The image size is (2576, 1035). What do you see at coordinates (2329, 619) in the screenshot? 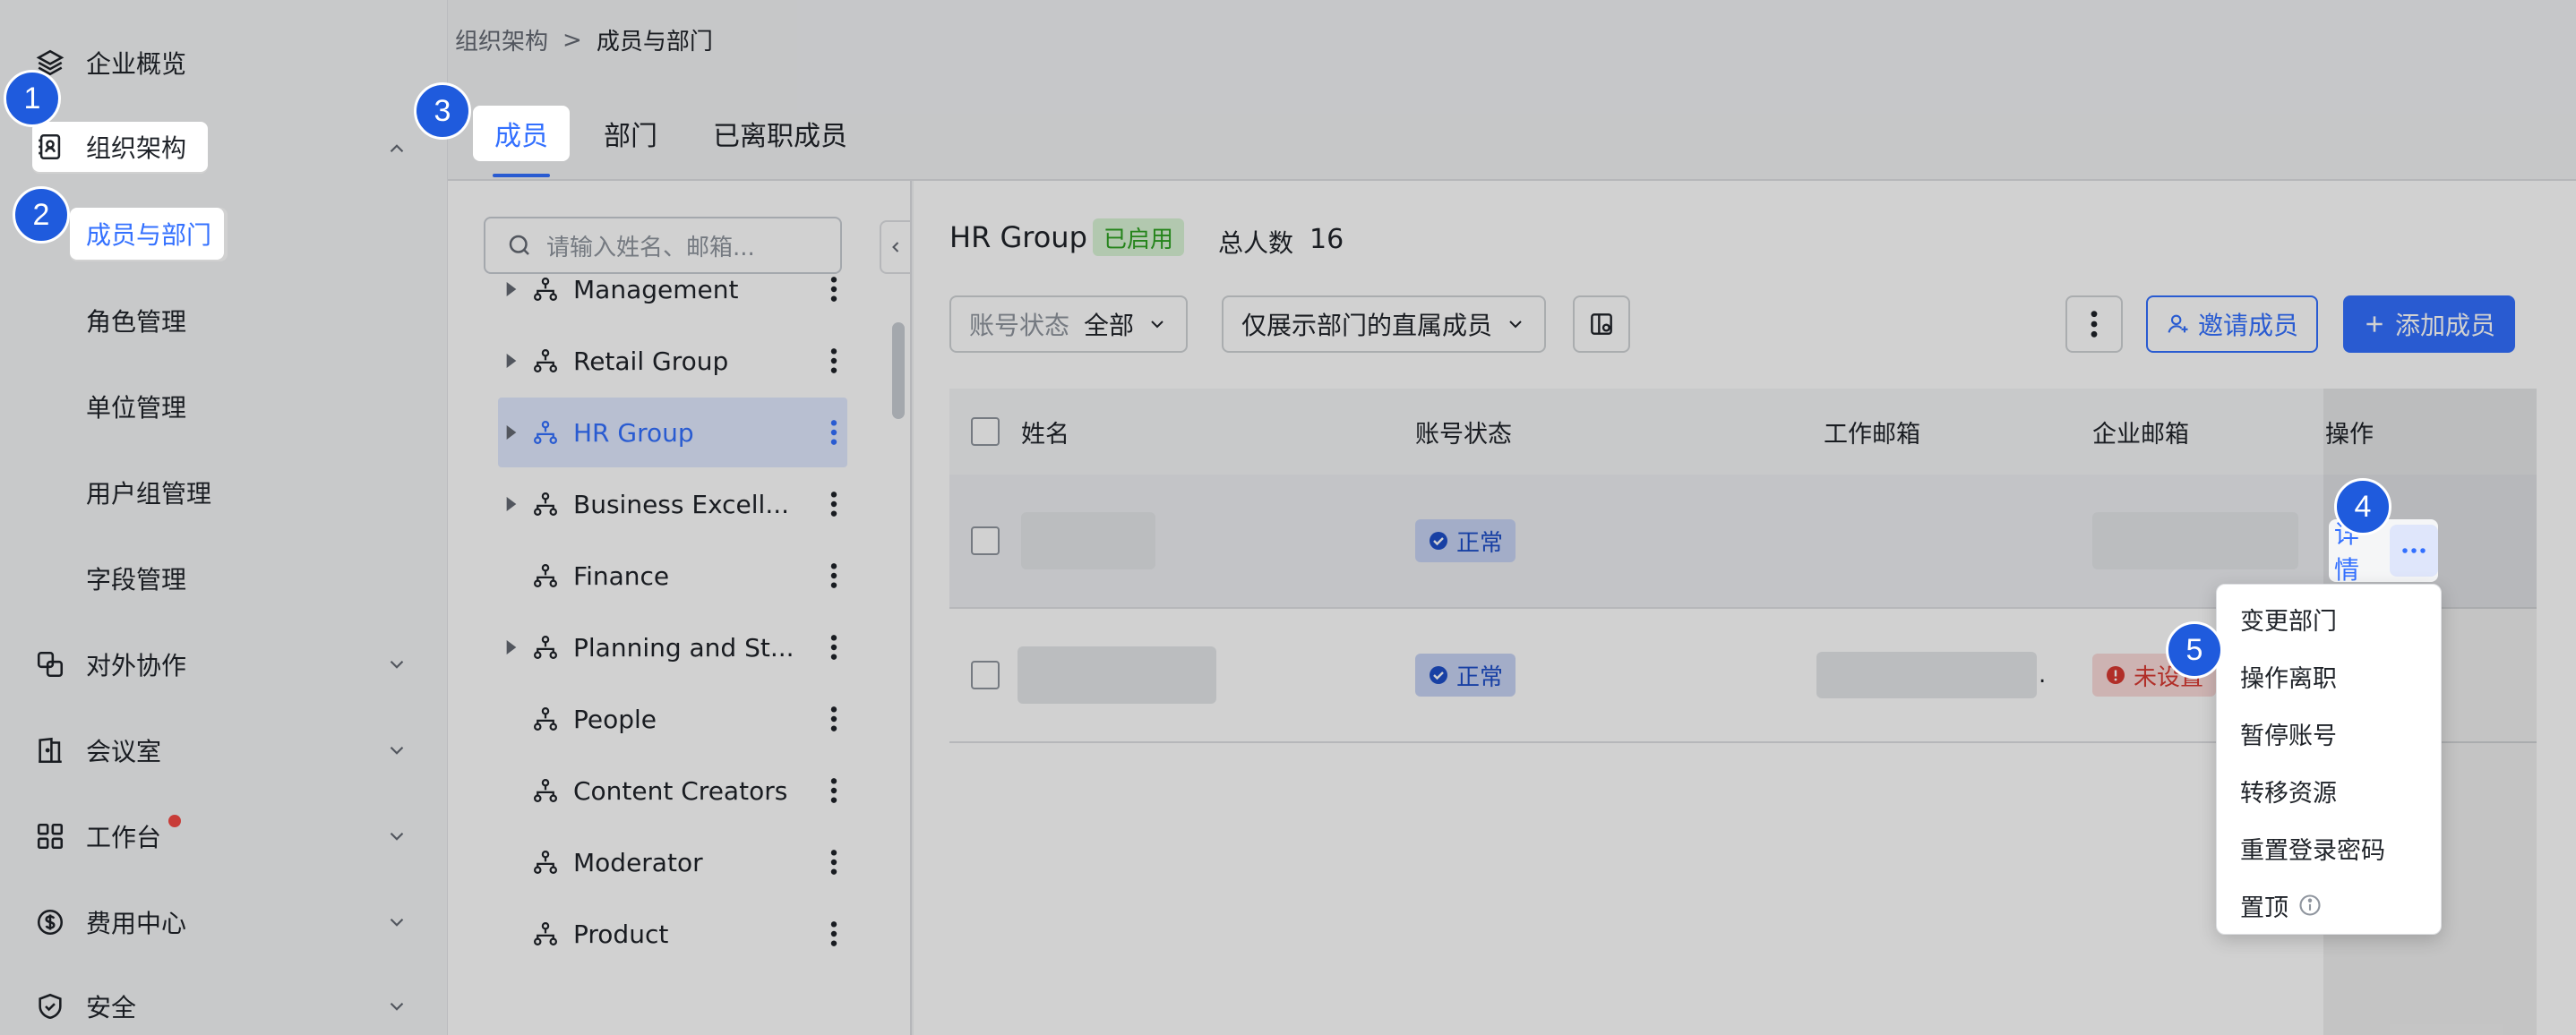
I see `menu-item-change-department: 变更部门` at bounding box center [2329, 619].